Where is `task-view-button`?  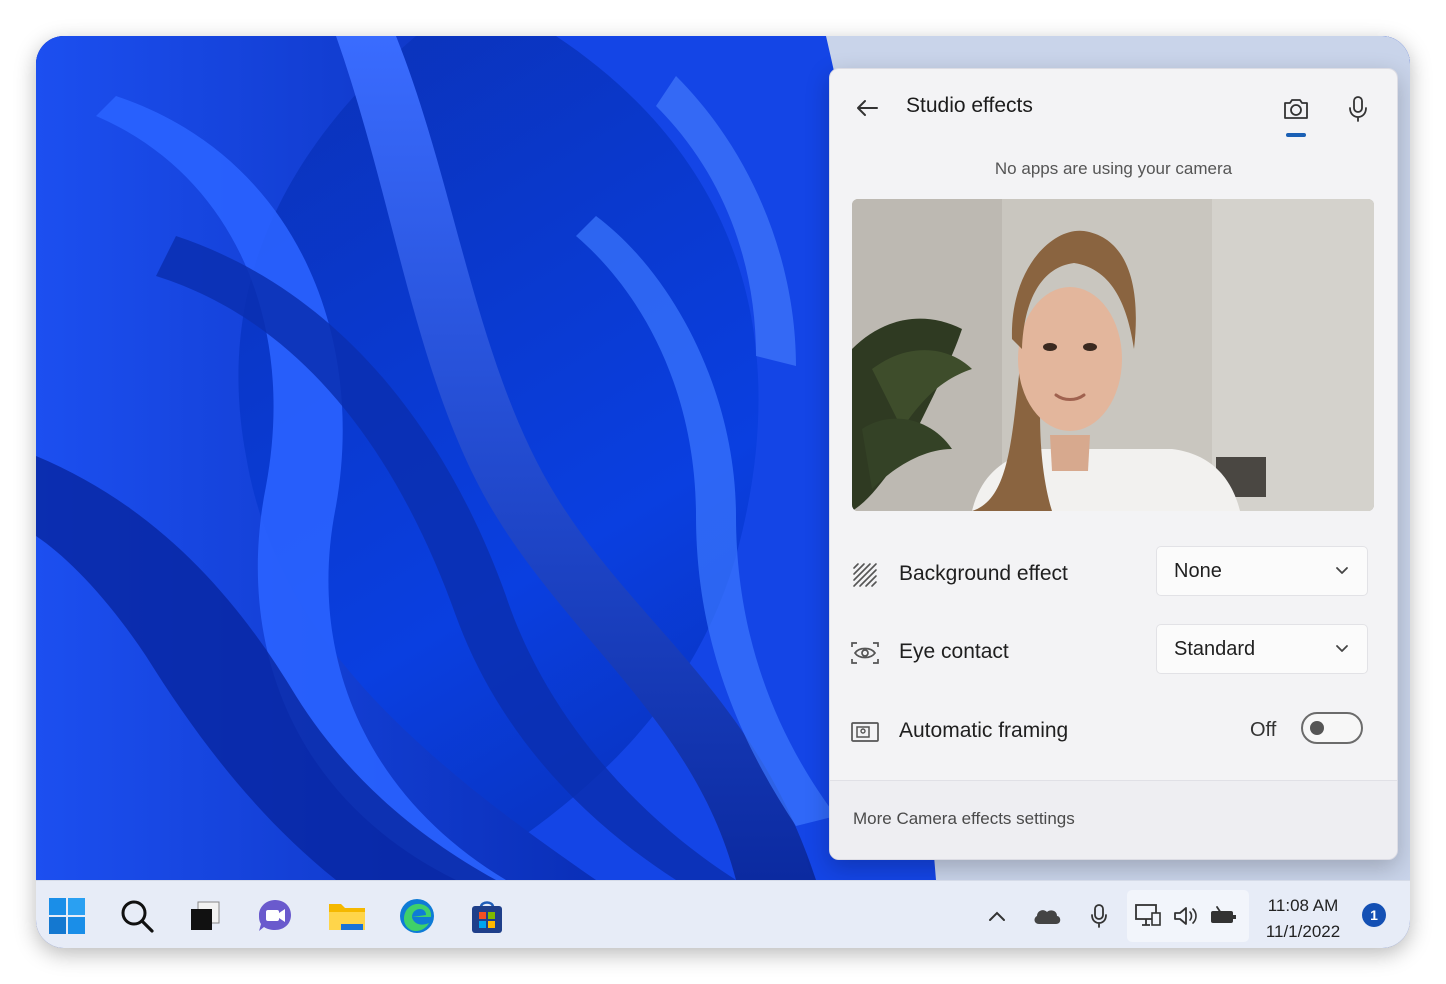 task-view-button is located at coordinates (205, 916).